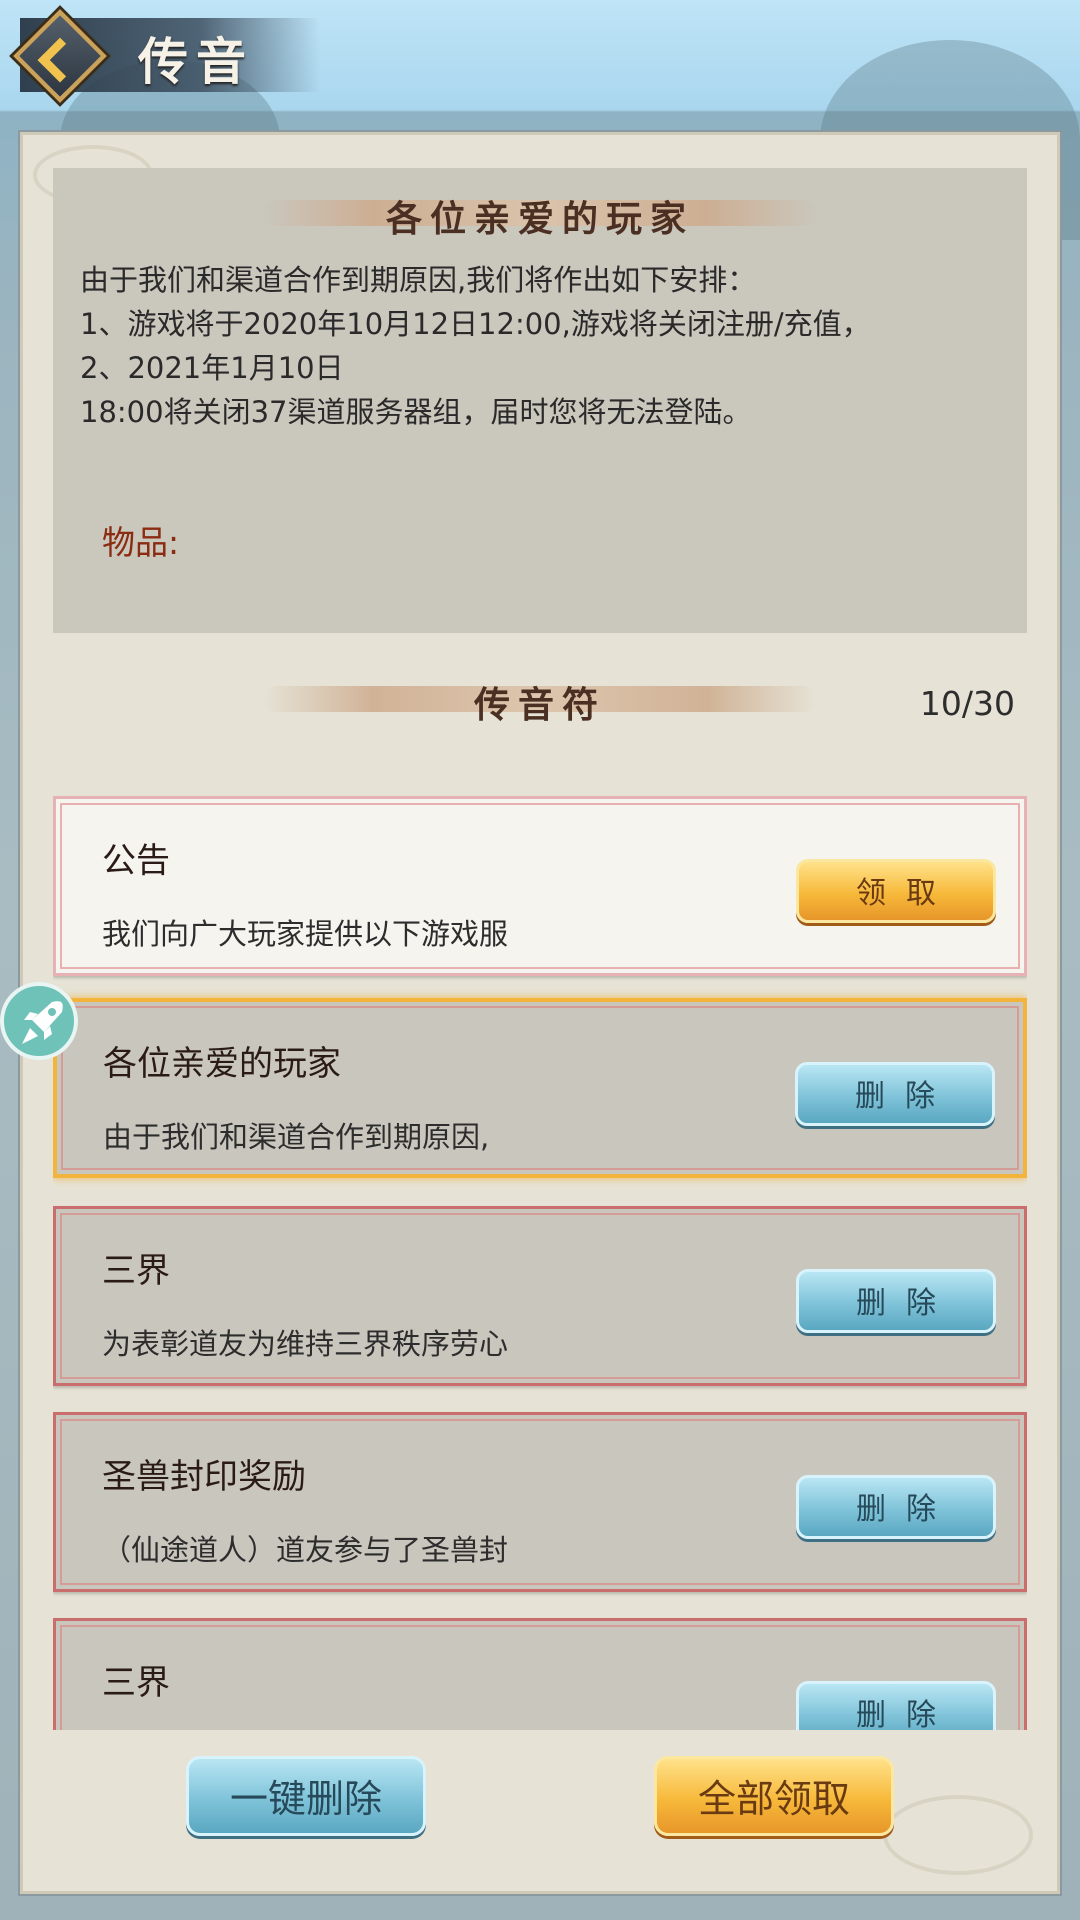 The image size is (1080, 1920). What do you see at coordinates (540, 1296) in the screenshot?
I see `list-item: 三界 为表彰道友为维持三界秩序劳心 删除` at bounding box center [540, 1296].